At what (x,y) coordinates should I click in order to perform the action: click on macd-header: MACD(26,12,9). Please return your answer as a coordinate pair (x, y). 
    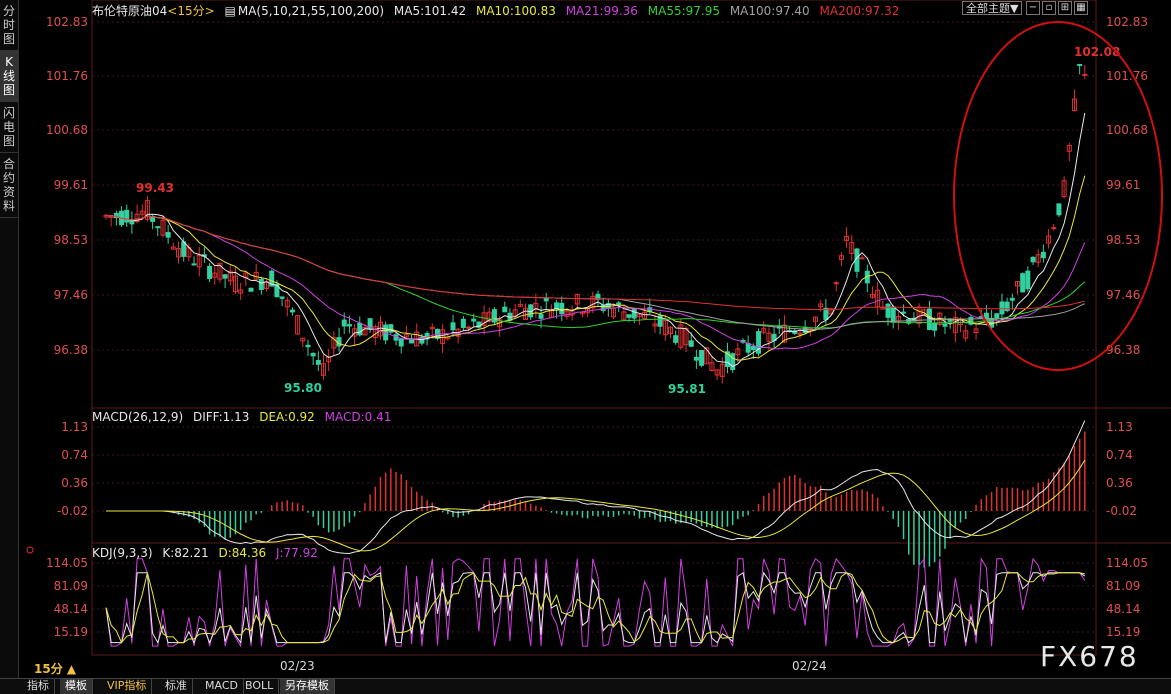
    Looking at the image, I should click on (138, 417).